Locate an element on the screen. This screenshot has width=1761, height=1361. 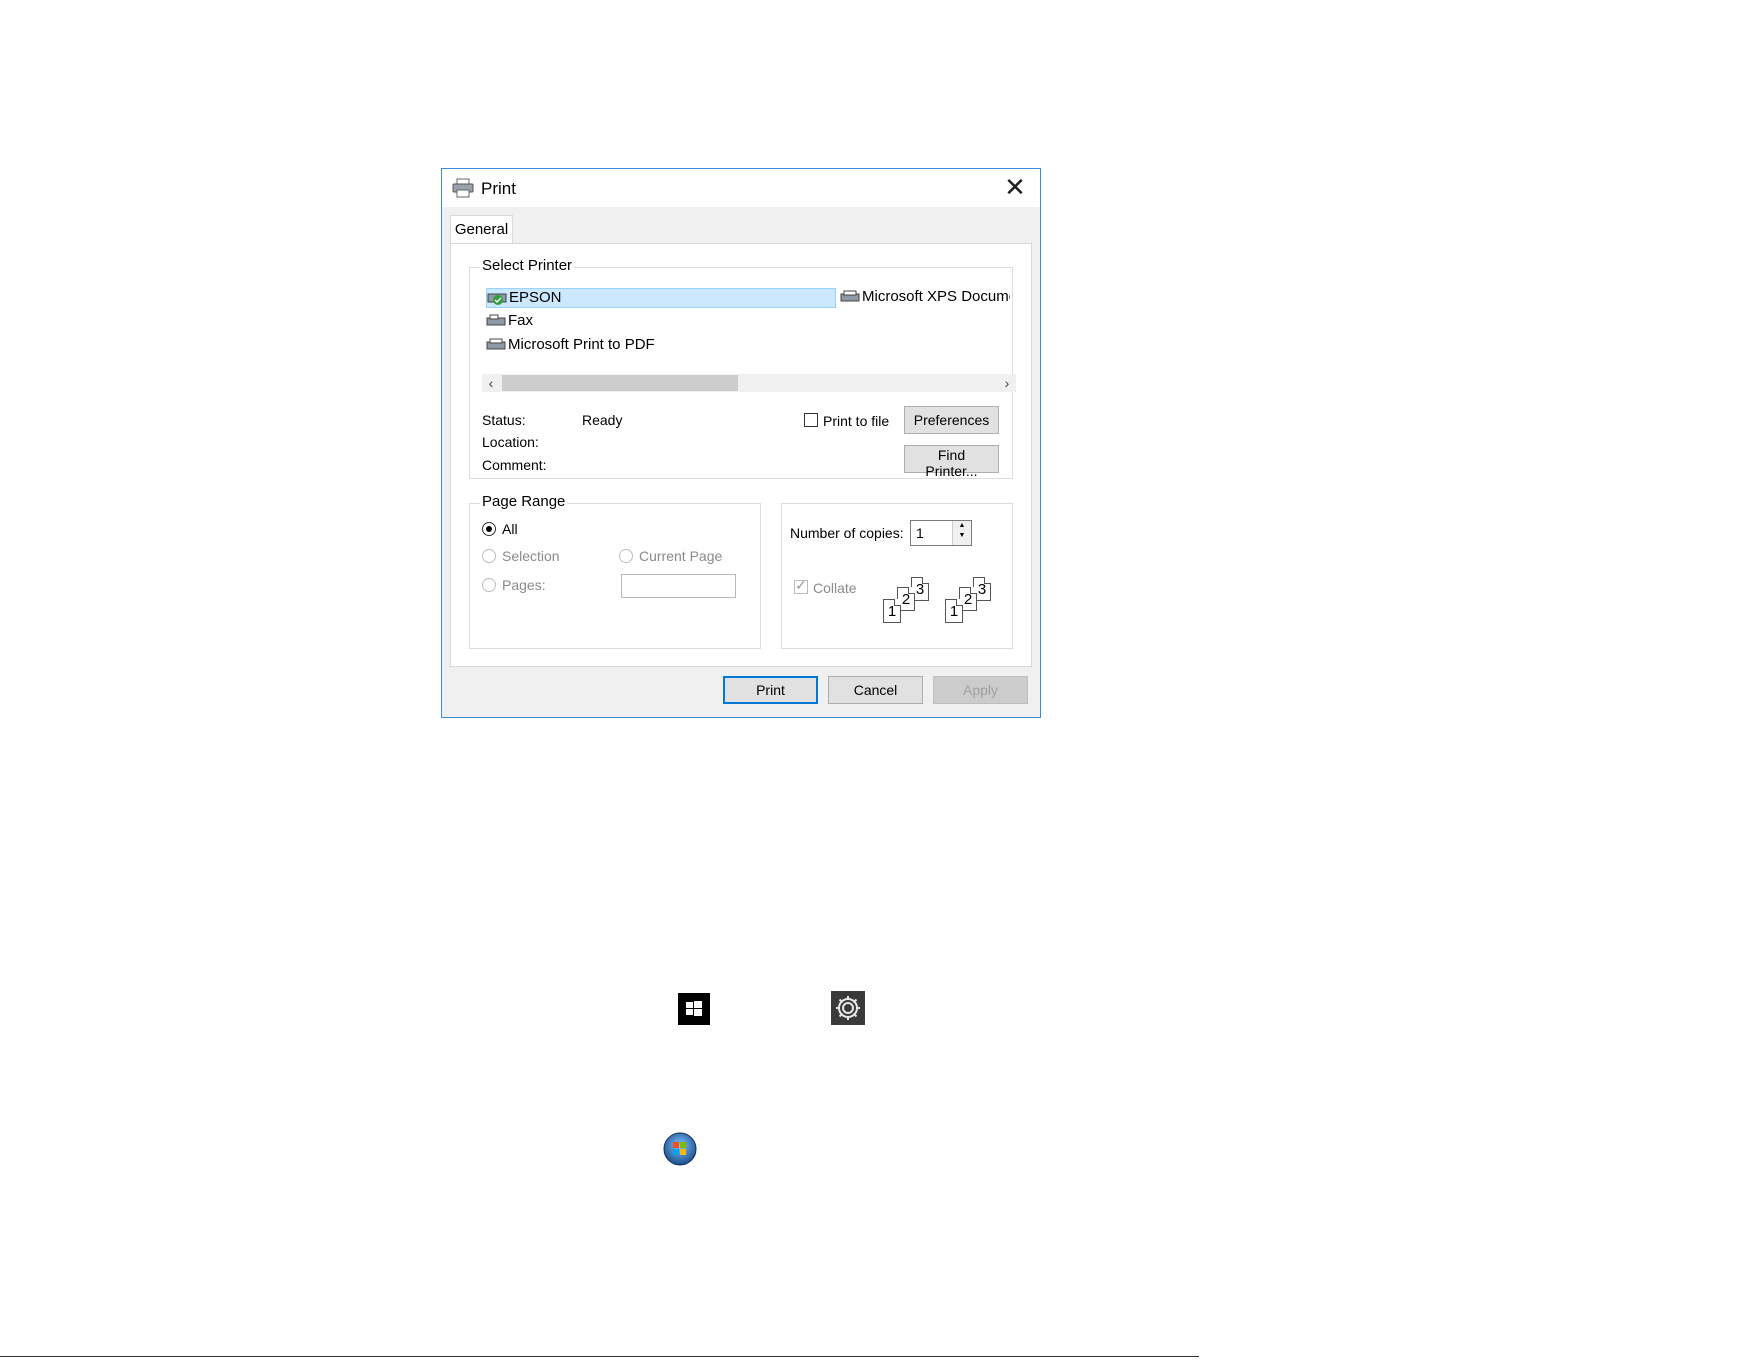
close-icon: ✕ is located at coordinates (1015, 187).